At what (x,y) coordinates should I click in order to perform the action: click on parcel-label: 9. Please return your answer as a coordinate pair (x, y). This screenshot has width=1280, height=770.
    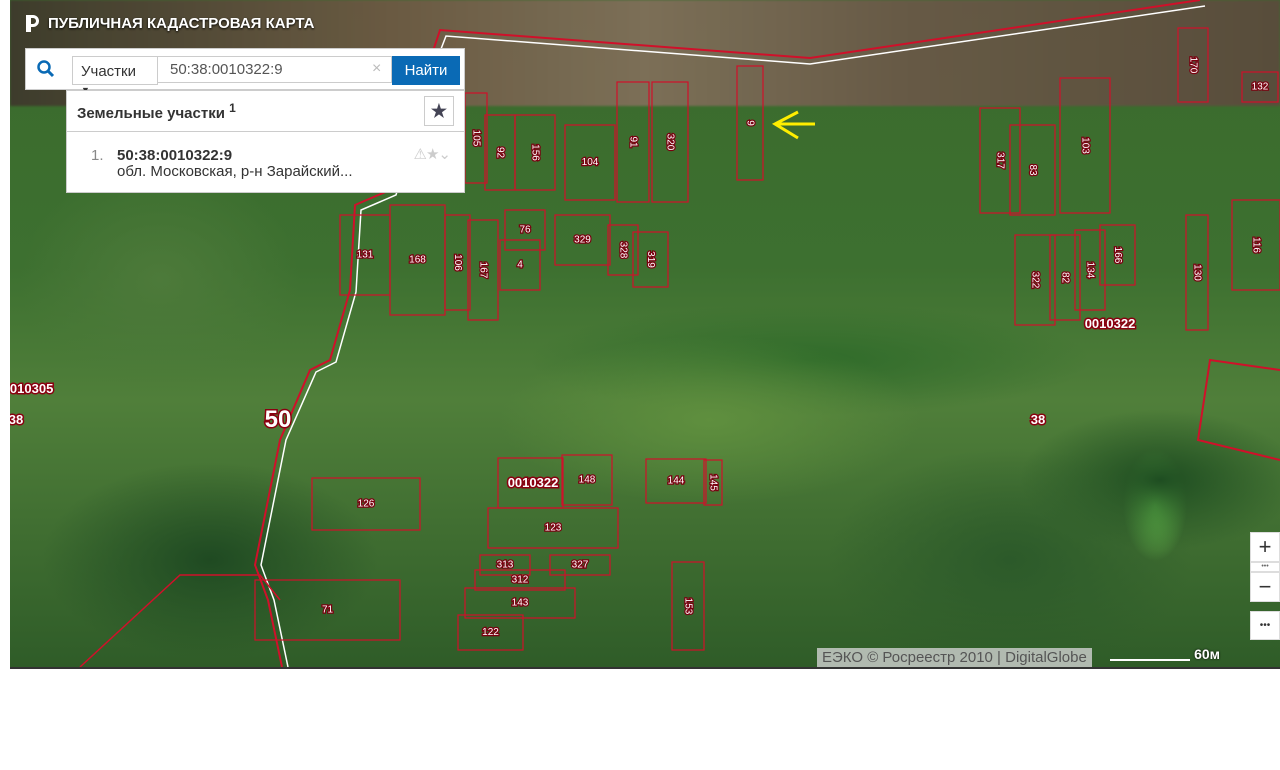
    Looking at the image, I should click on (749, 123).